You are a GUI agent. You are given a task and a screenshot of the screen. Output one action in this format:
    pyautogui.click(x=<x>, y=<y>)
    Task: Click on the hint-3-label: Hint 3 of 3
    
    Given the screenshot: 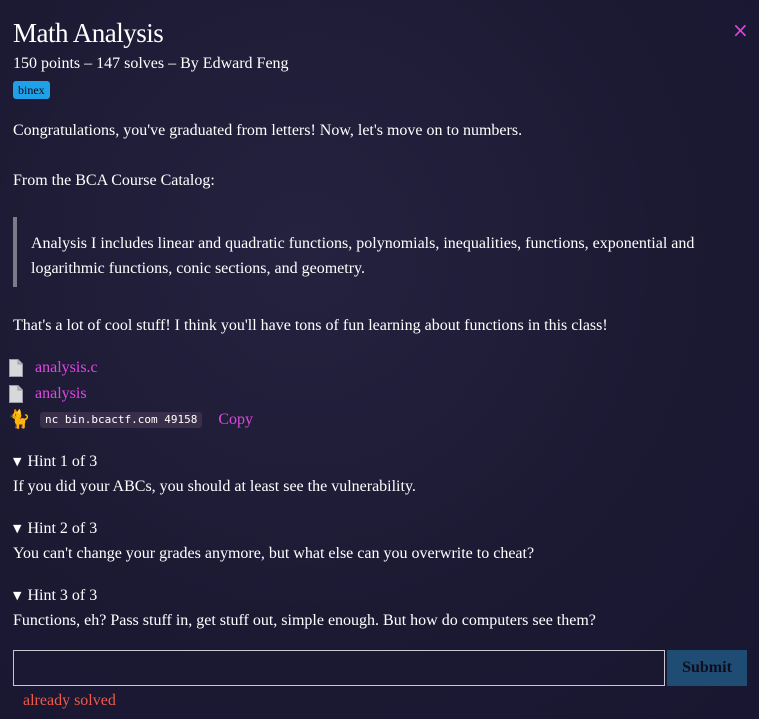 What is the action you would take?
    pyautogui.click(x=62, y=595)
    